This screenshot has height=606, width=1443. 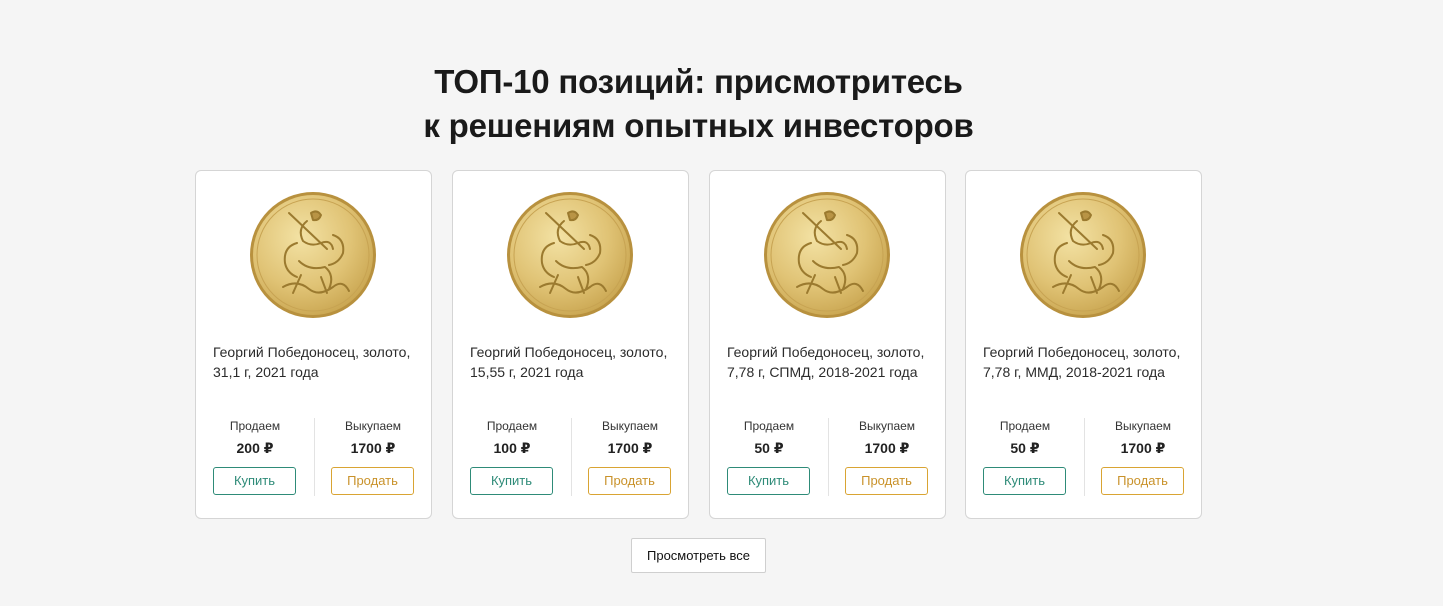 What do you see at coordinates (255, 448) in the screenshot?
I see `sell-price-value: 200 ₽` at bounding box center [255, 448].